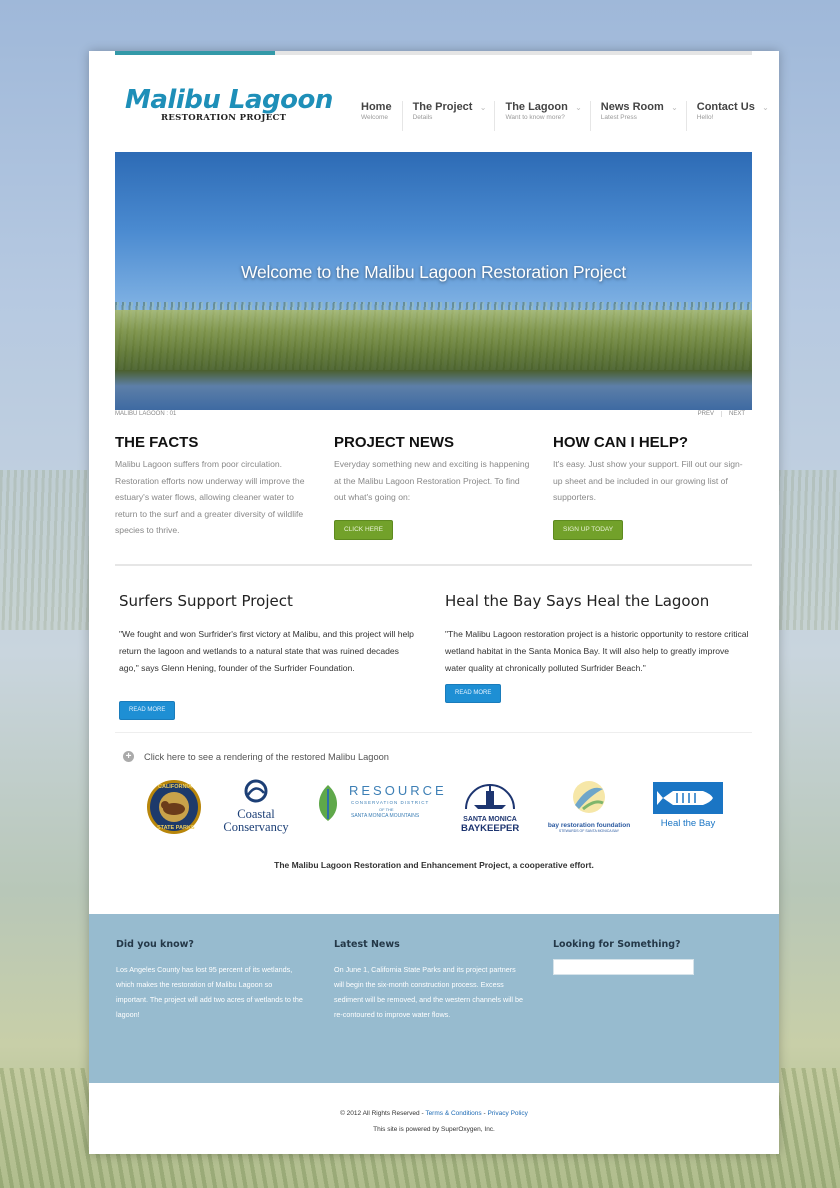  Describe the element at coordinates (618, 117) in the screenshot. I see `nav-desc: Latest Press` at that location.